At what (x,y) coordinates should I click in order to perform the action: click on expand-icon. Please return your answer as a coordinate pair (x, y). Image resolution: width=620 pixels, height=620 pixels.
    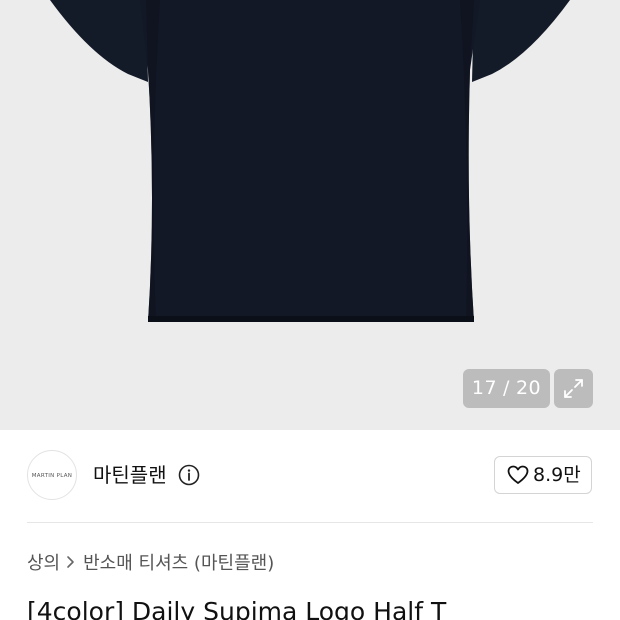
    Looking at the image, I should click on (573, 388).